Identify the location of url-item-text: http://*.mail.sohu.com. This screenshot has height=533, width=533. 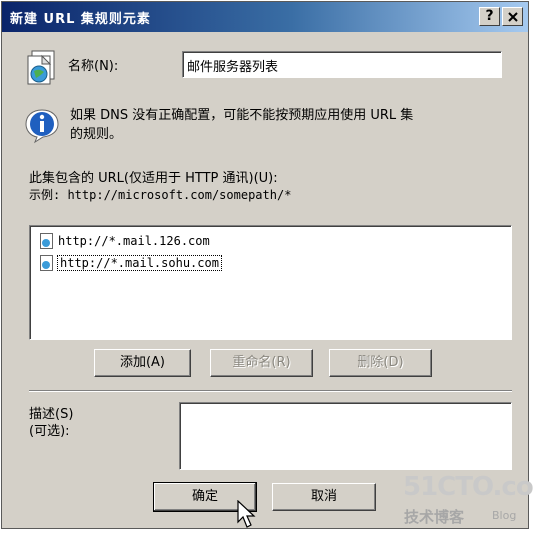
(139, 263).